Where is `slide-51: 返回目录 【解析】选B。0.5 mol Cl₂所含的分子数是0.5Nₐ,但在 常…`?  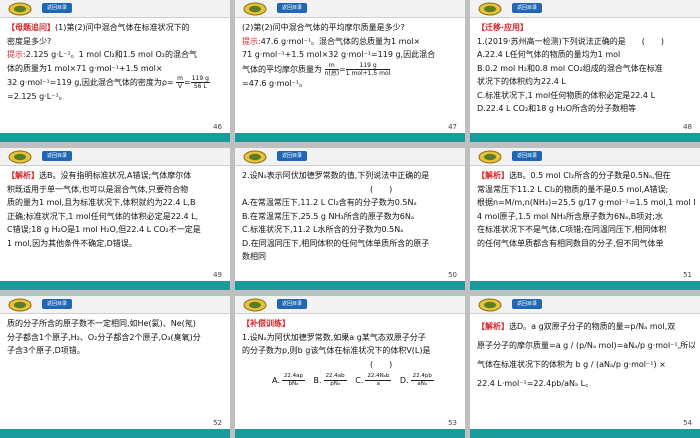 slide-51: 返回目录 【解析】选B。0.5 mol Cl₂所含的分子数是0.5Nₐ,但在 常… is located at coordinates (585, 219).